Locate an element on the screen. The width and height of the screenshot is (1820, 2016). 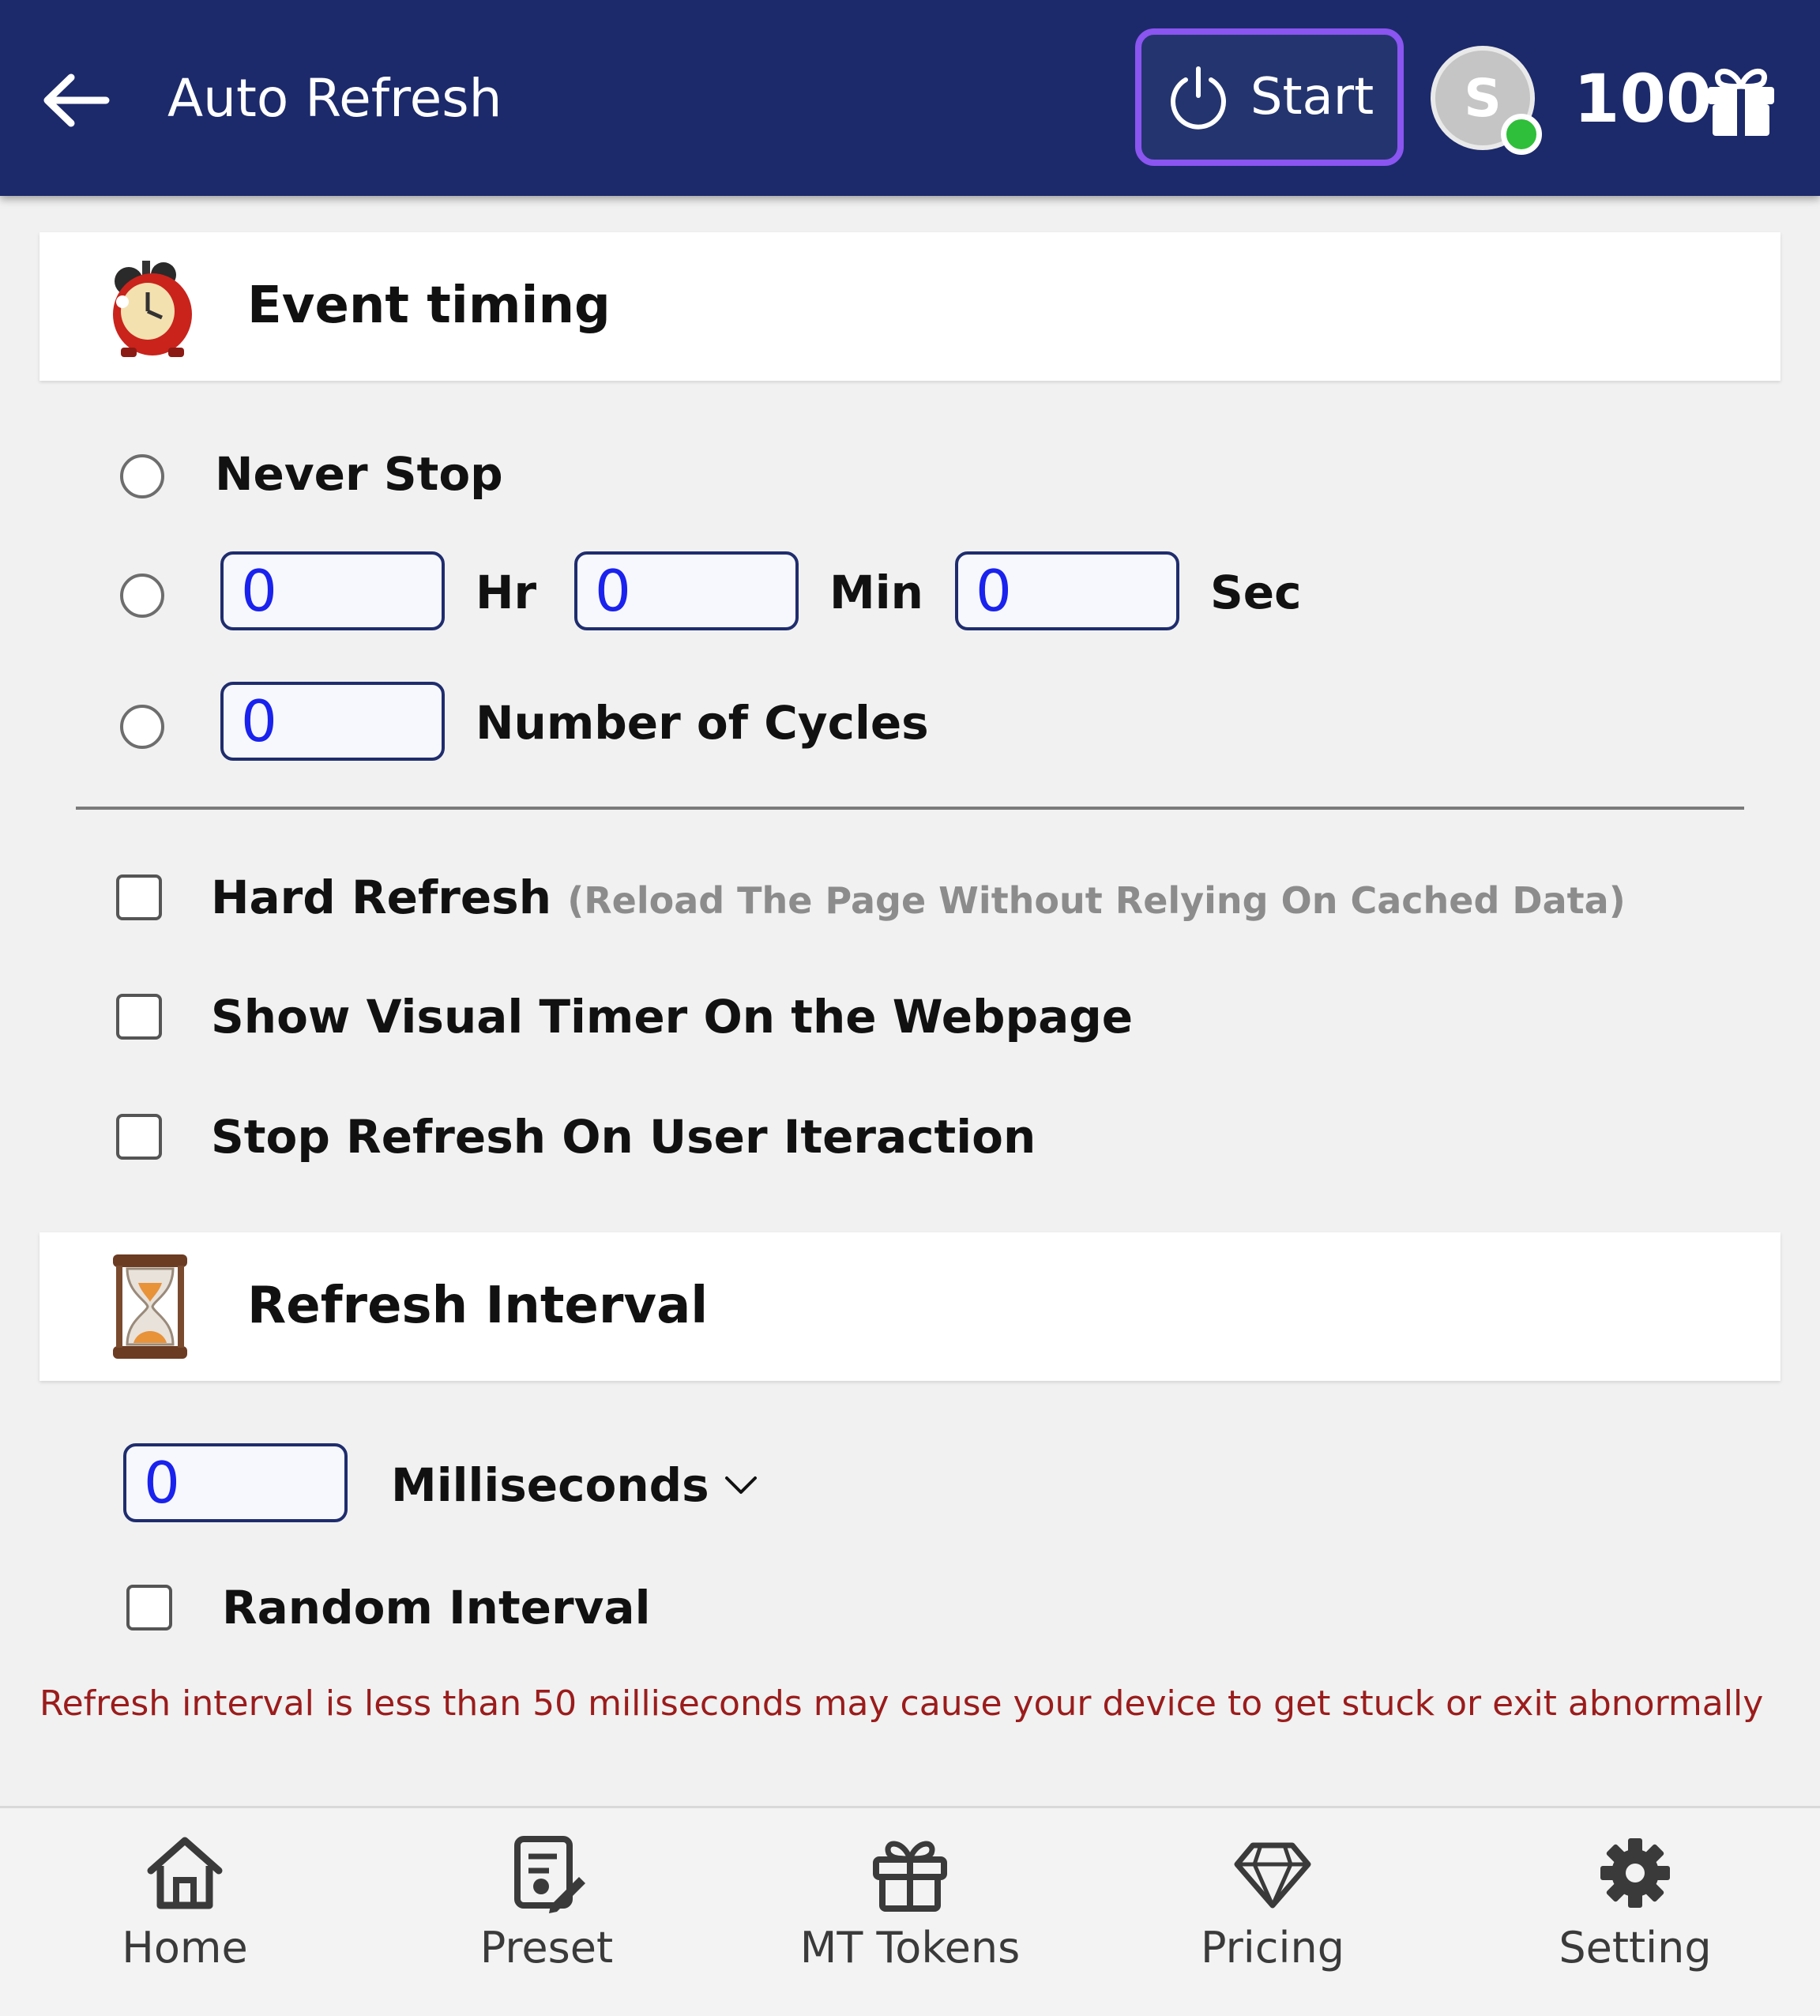
minutes-input is located at coordinates (686, 590).